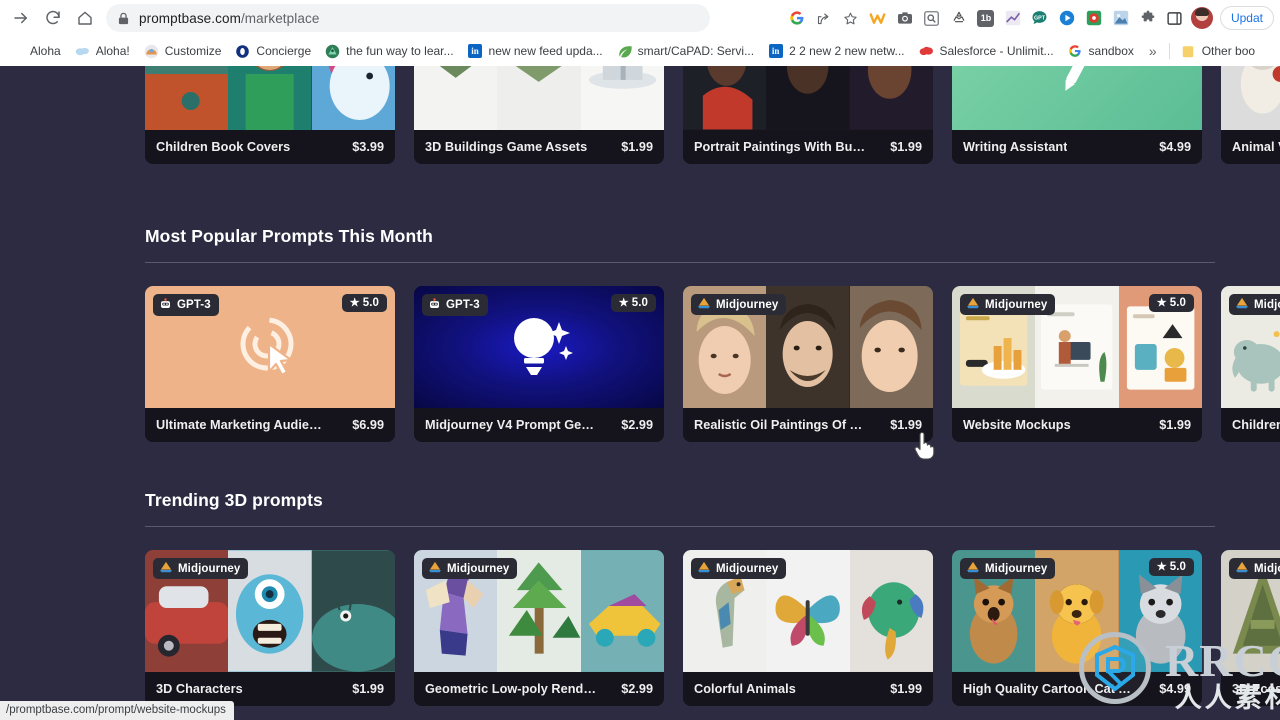  I want to click on prompt-card: Portrait Paintings With Bursts... $1.99, so click(808, 115).